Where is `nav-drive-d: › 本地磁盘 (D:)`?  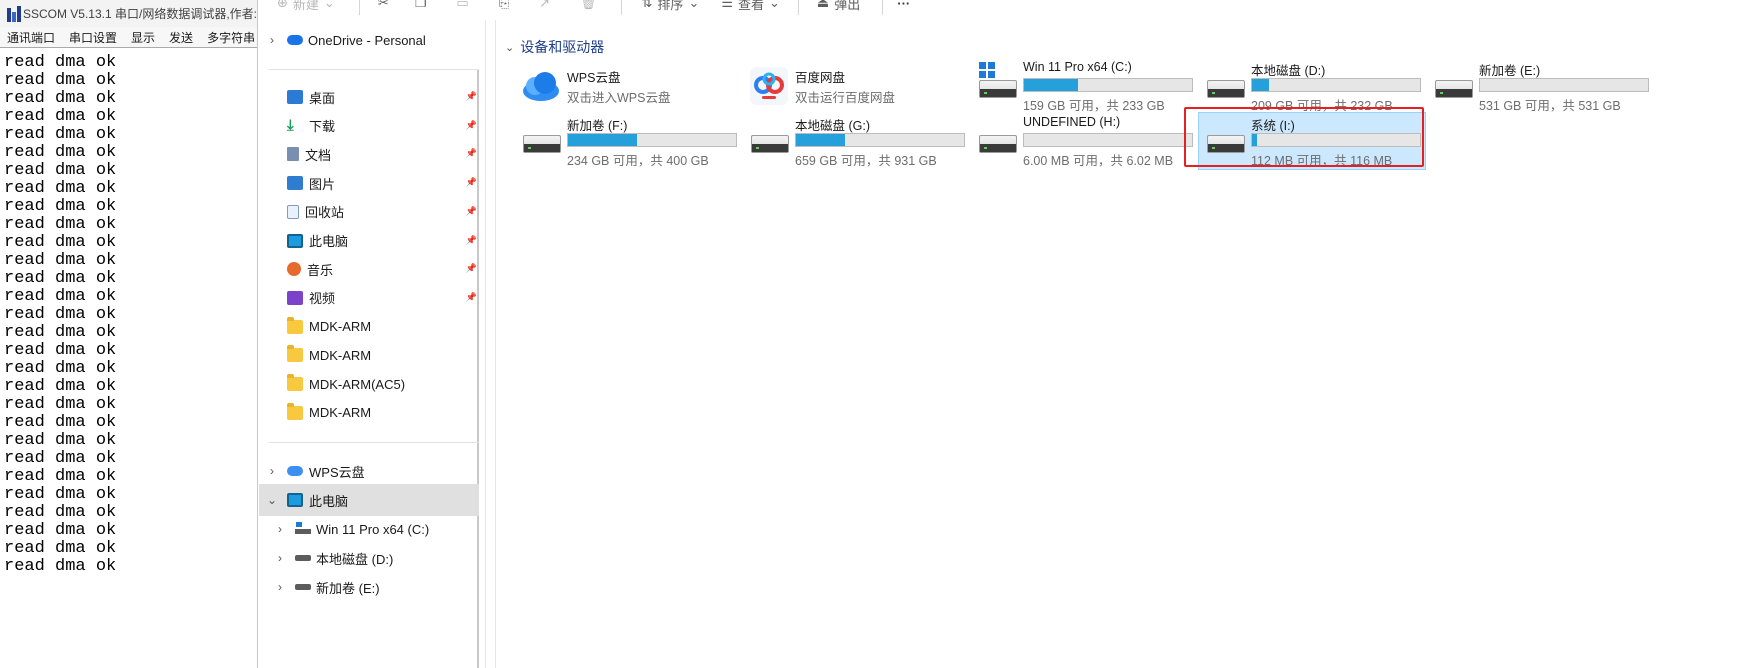 nav-drive-d: › 本地磁盘 (D:) is located at coordinates (369, 558).